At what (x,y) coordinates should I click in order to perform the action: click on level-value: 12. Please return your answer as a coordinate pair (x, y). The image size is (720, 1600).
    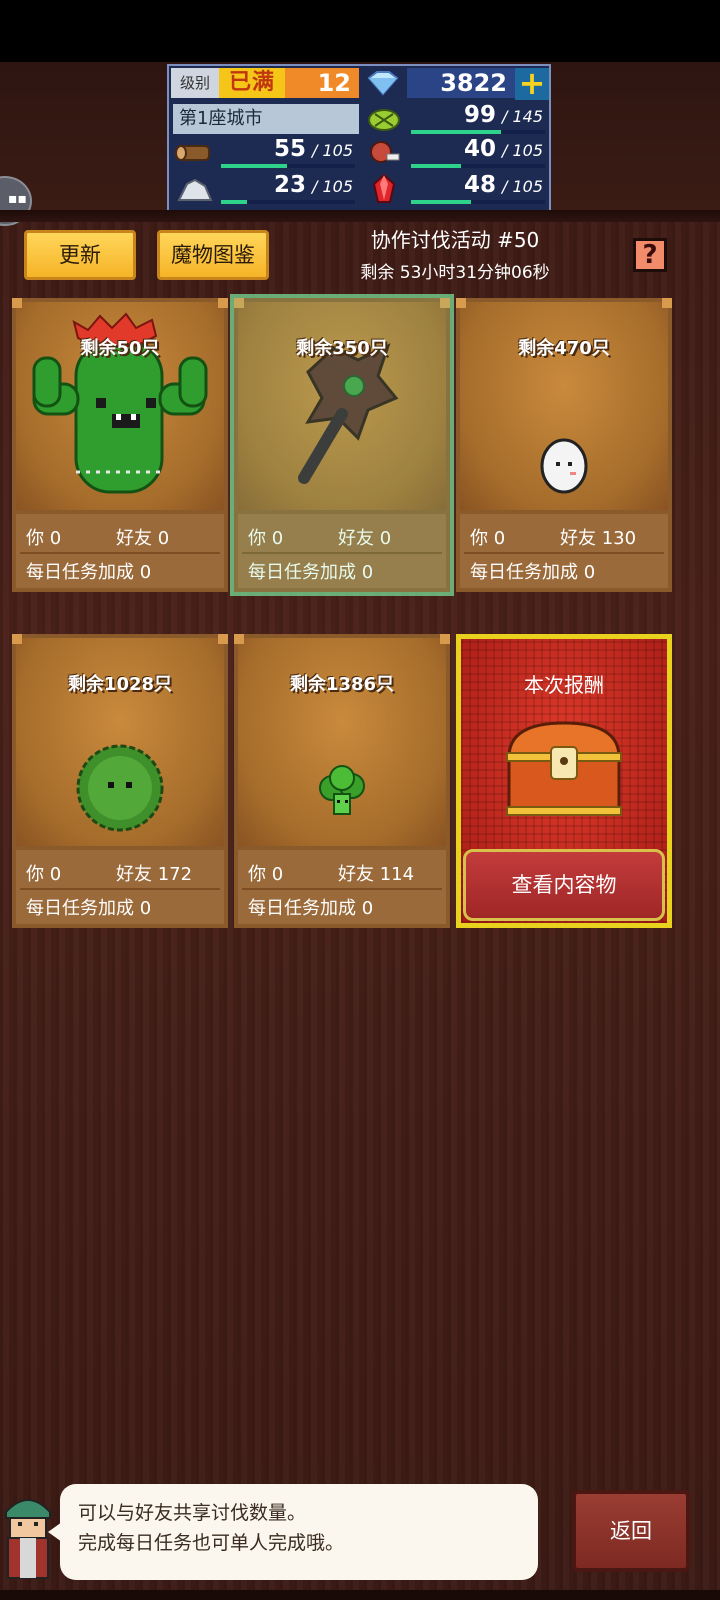
    Looking at the image, I should click on (322, 83).